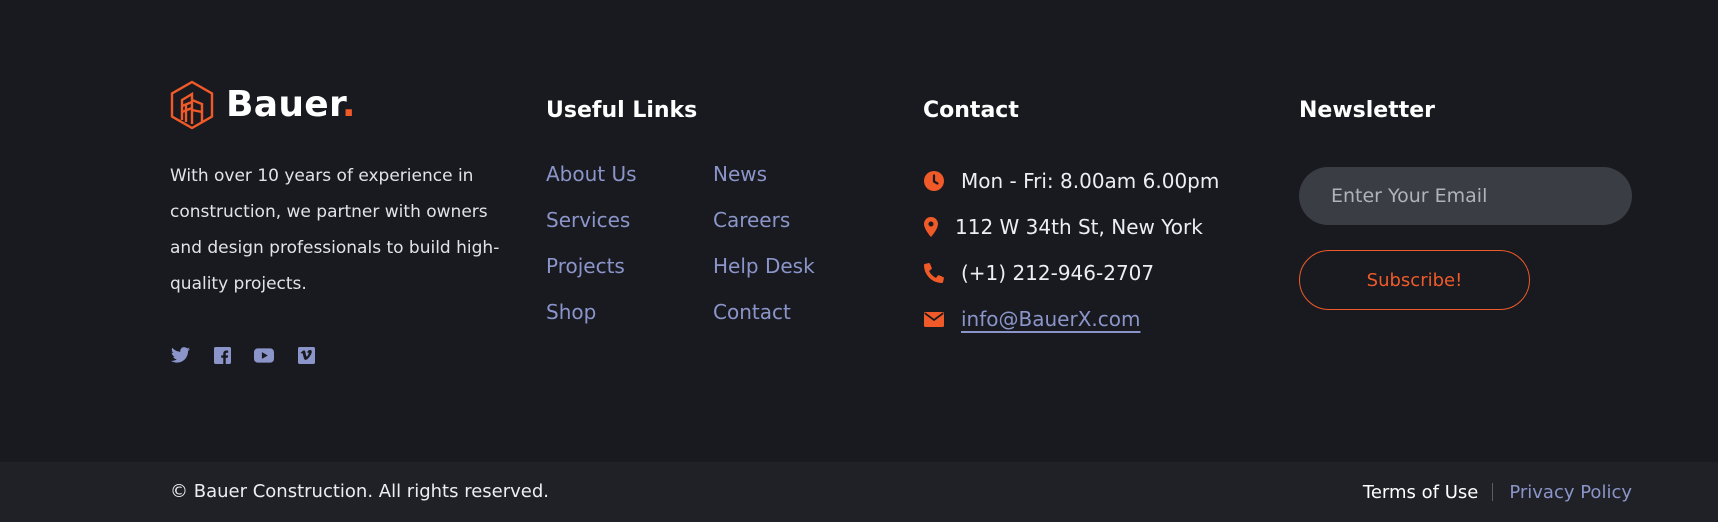  I want to click on useful-links-column-b: News Careers Help Desk Contact, so click(764, 250).